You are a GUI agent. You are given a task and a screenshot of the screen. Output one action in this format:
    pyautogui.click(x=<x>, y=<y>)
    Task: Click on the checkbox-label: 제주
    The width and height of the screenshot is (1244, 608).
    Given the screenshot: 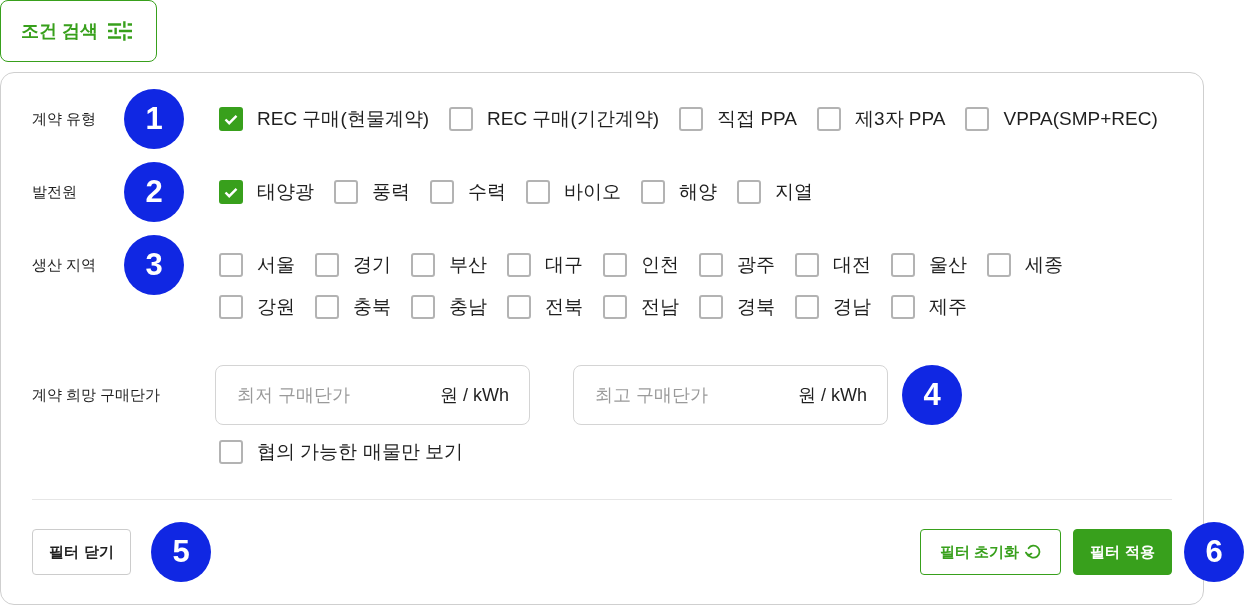 What is the action you would take?
    pyautogui.click(x=948, y=307)
    